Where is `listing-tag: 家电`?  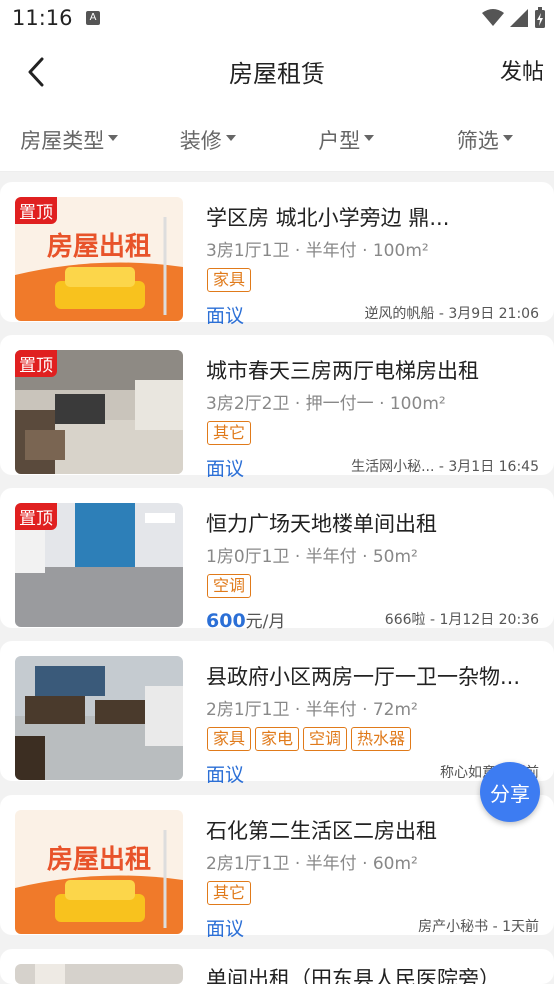 listing-tag: 家电 is located at coordinates (277, 739).